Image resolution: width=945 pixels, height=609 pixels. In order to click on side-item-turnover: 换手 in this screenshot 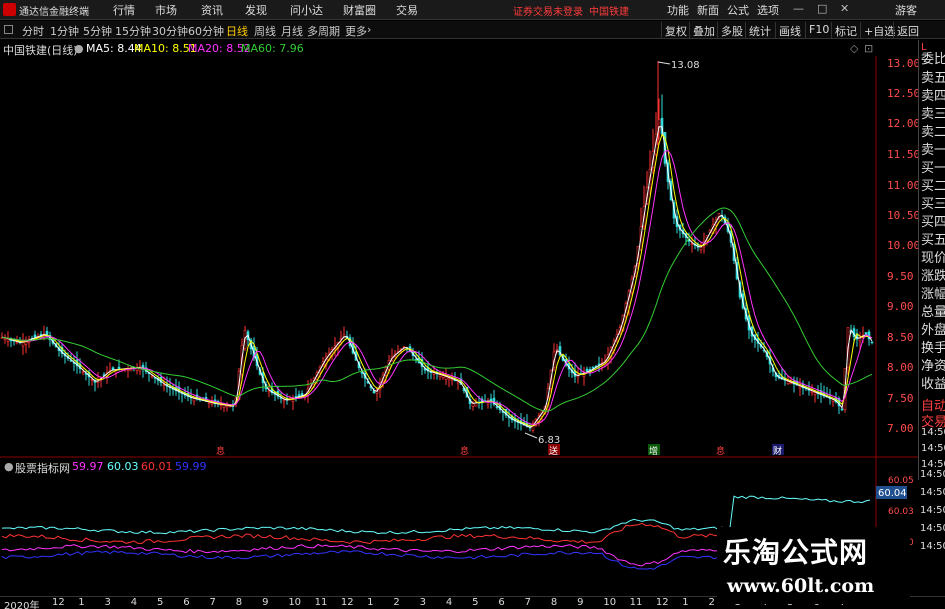, I will do `click(933, 346)`.